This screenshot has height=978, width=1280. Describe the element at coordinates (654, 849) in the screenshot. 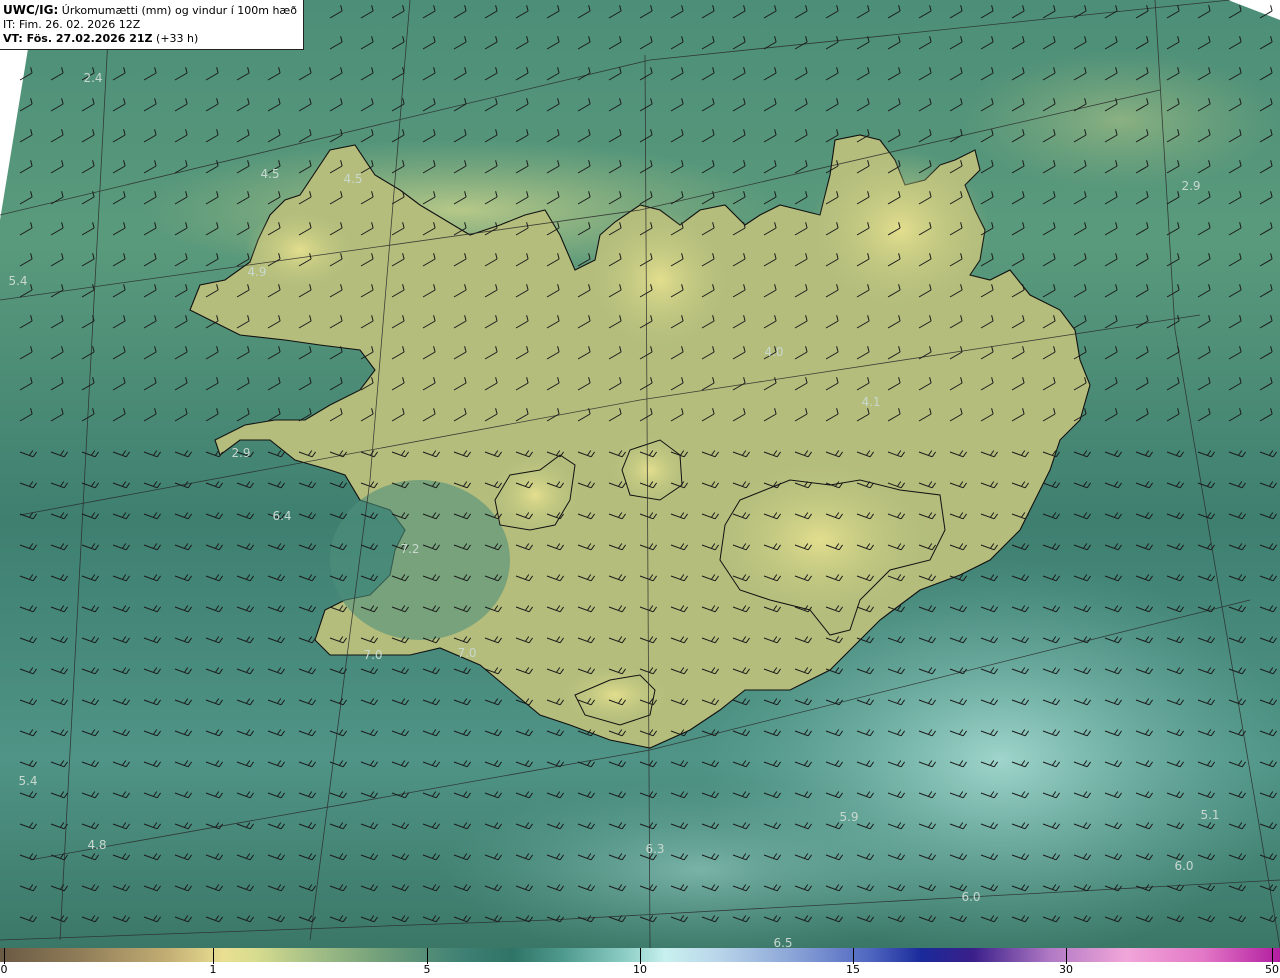

I see `precip-value-label: 6.3` at that location.